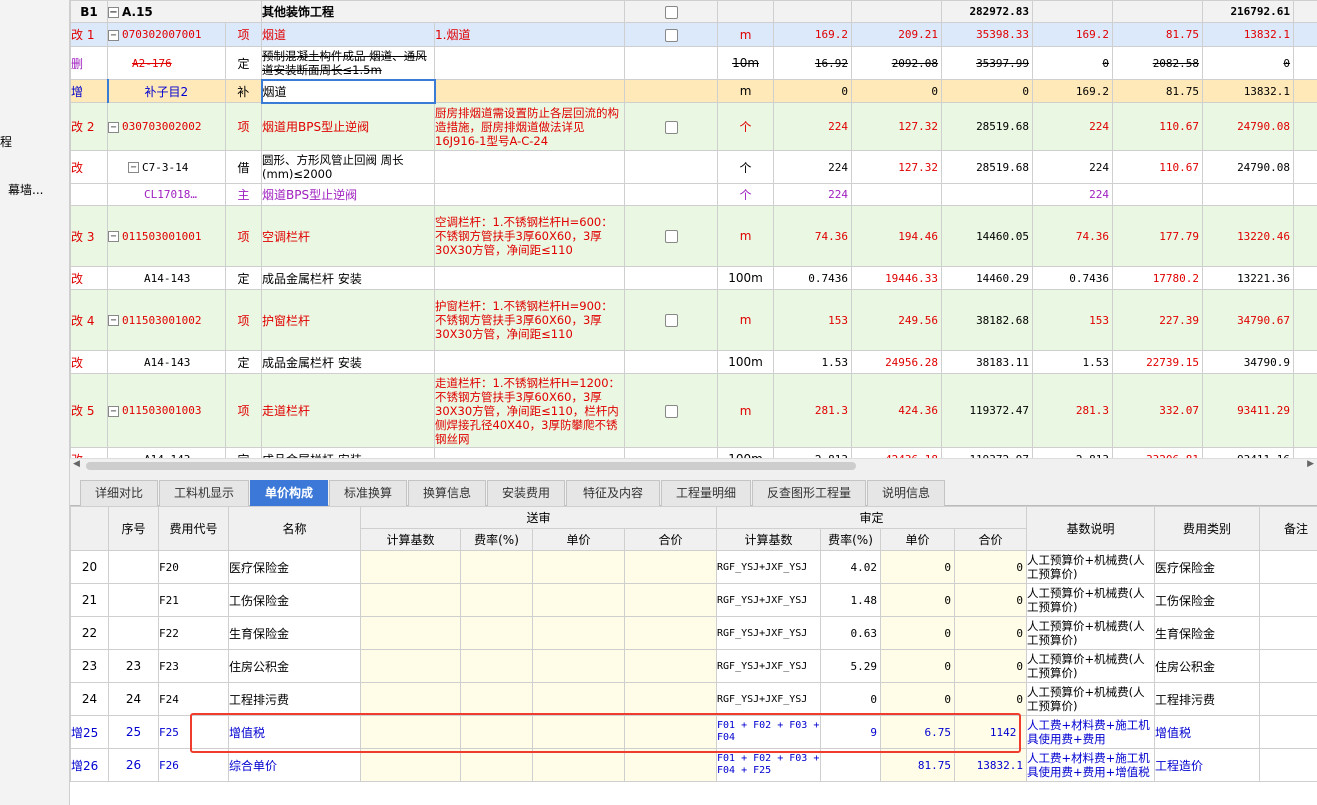 This screenshot has height=805, width=1317. Describe the element at coordinates (769, 732) in the screenshot. I see `audit-base: F01 + F02 + F03 + F04` at that location.